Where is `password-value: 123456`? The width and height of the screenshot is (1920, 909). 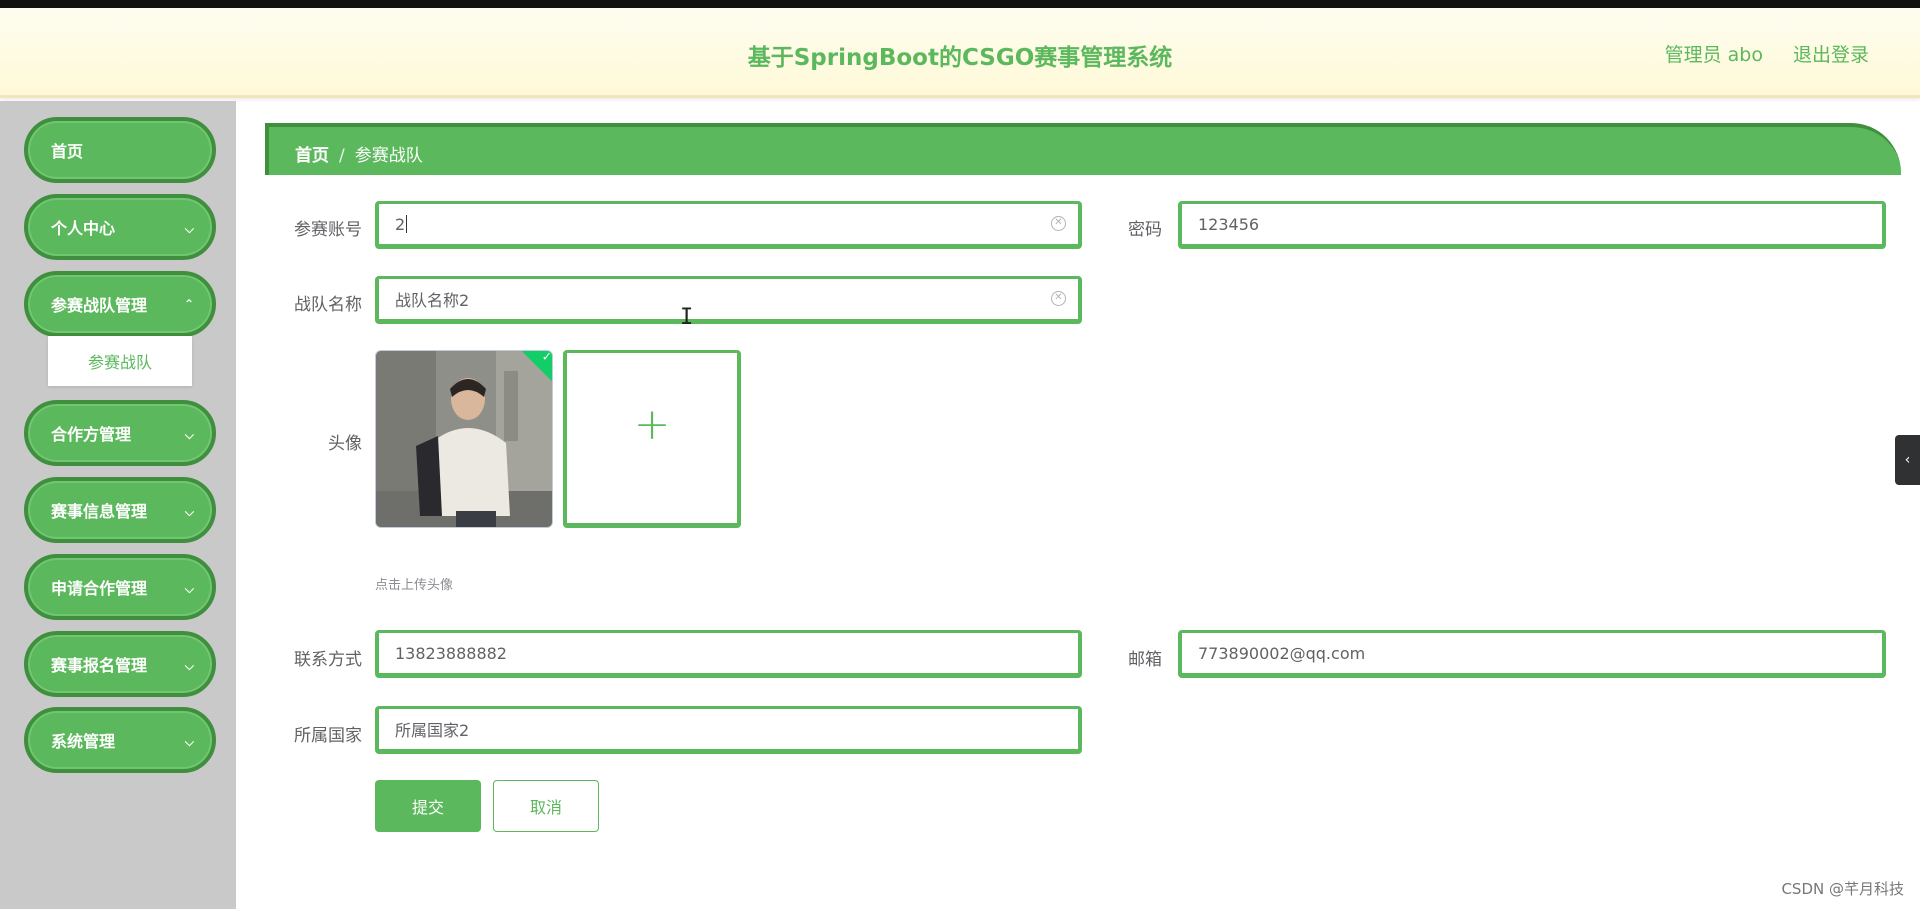 password-value: 123456 is located at coordinates (1229, 224).